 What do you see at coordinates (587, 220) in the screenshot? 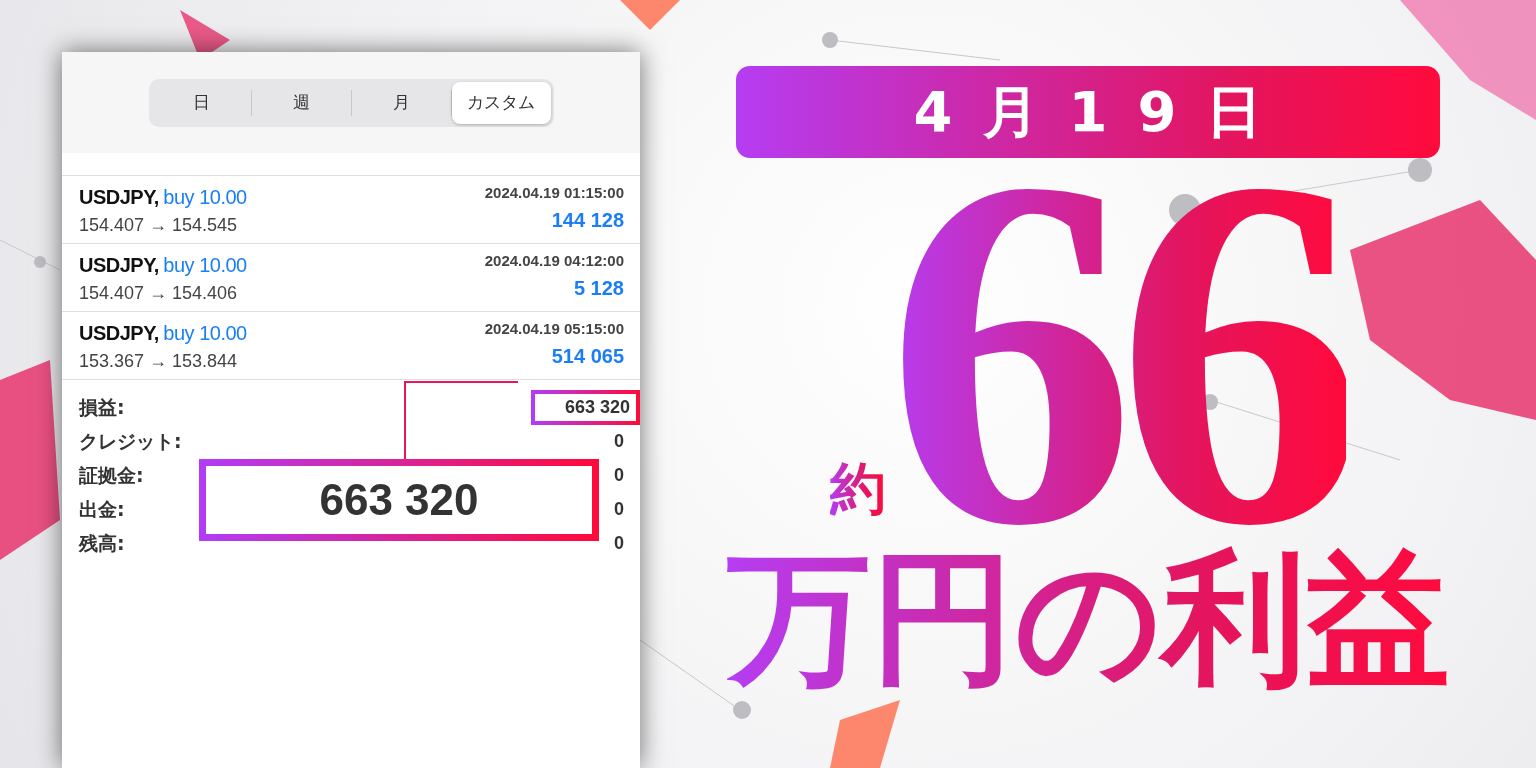
I see `trade-profit: 144 128` at bounding box center [587, 220].